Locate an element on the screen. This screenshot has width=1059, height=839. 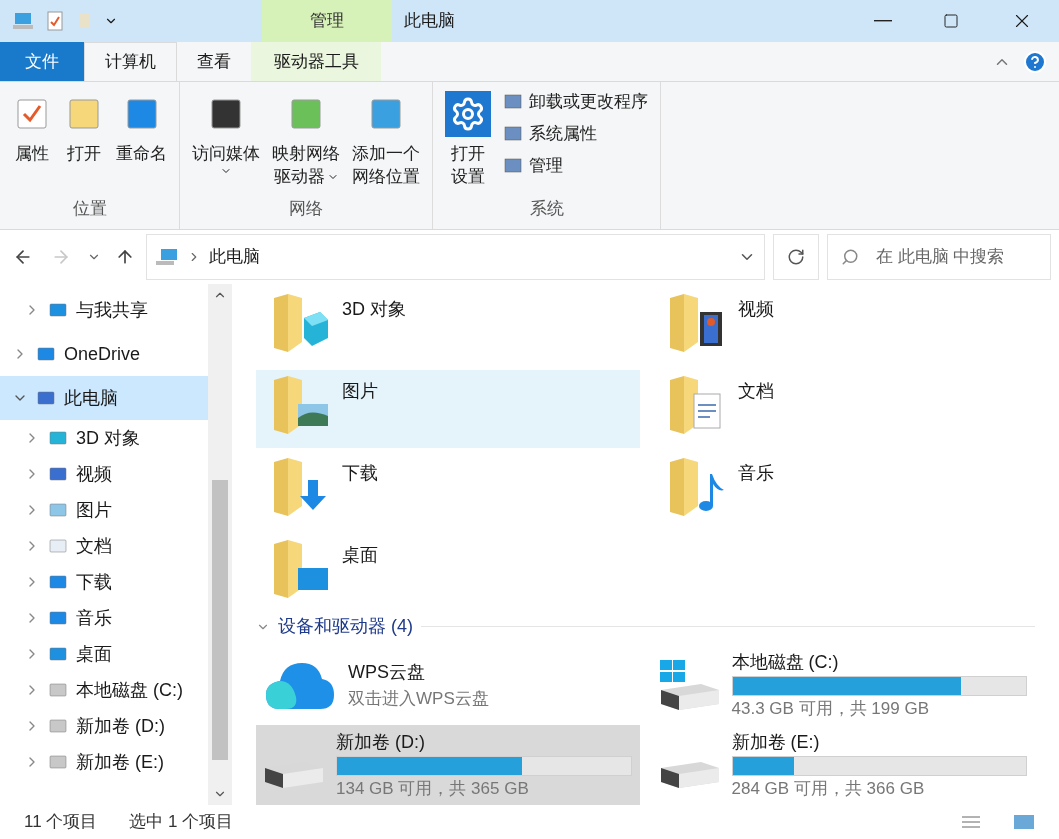
address-path: 此电脑 is located at coordinates (235, 257).